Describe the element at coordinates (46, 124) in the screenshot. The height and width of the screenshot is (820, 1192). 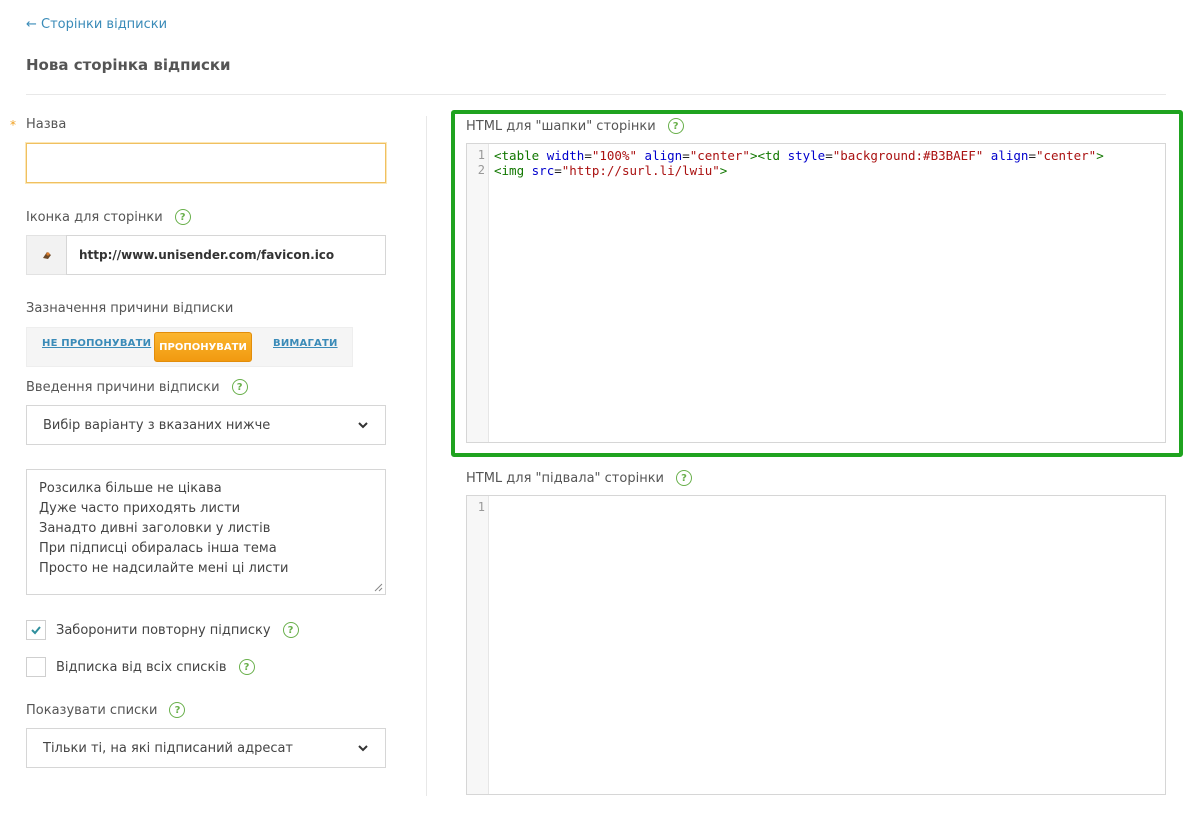
I see `name-label-text: Назва` at that location.